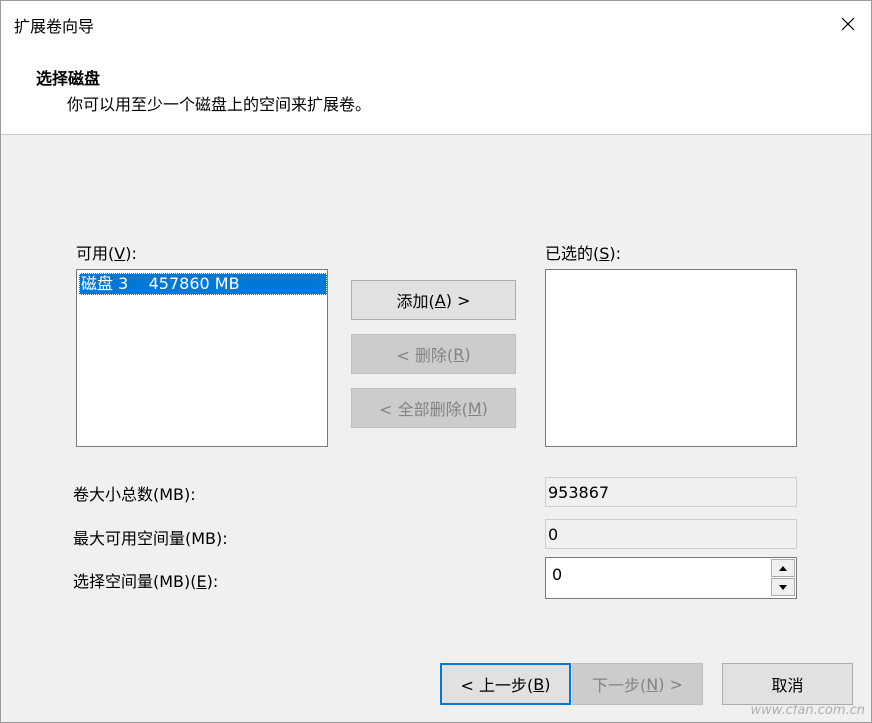 This screenshot has height=723, width=872. Describe the element at coordinates (583, 253) in the screenshot. I see `selected-label: 已选的(S):` at that location.